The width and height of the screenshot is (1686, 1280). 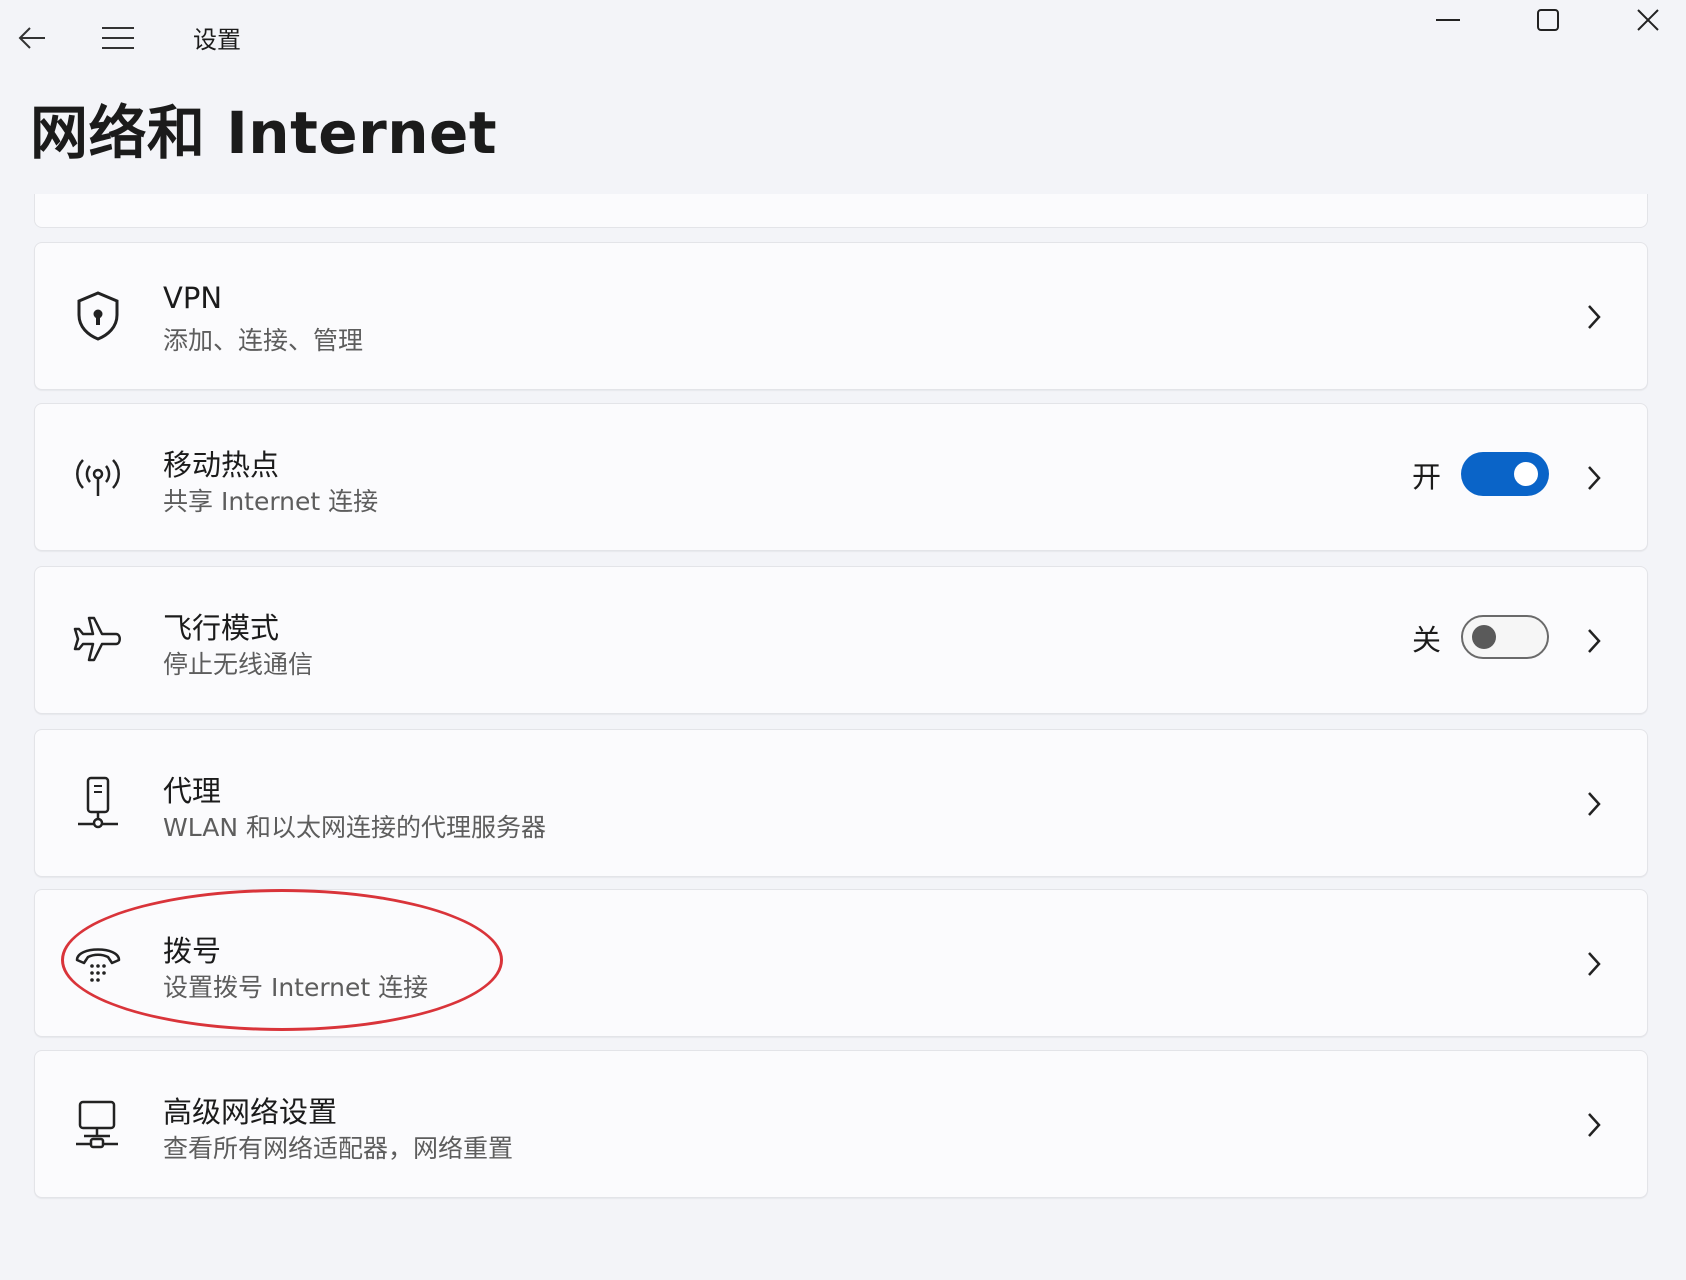 What do you see at coordinates (98, 640) in the screenshot?
I see `airplane-icon` at bounding box center [98, 640].